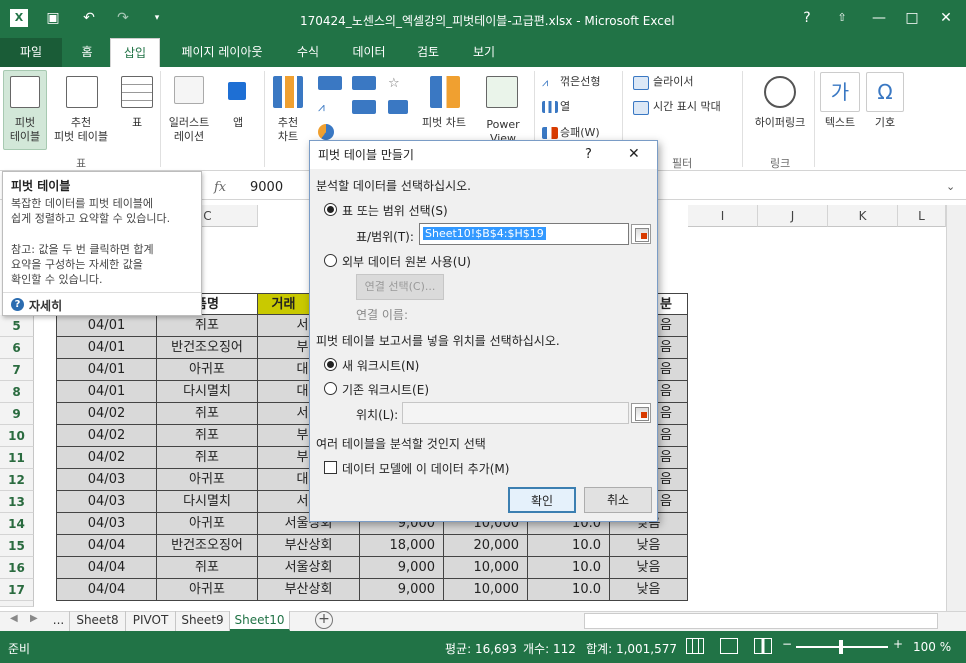  Describe the element at coordinates (220, 187) in the screenshot. I see `fx-icon: fx` at that location.